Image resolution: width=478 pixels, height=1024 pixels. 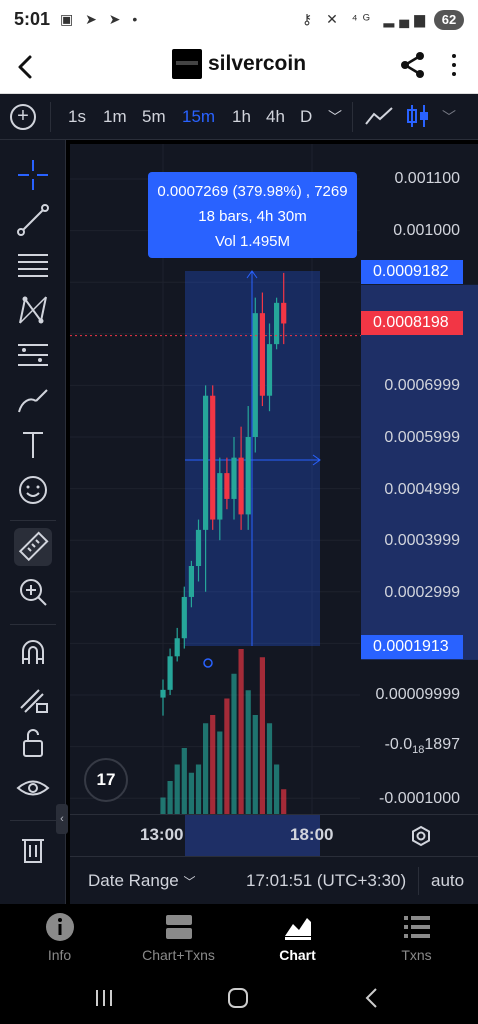 What do you see at coordinates (413, 65) in the screenshot?
I see `share-button` at bounding box center [413, 65].